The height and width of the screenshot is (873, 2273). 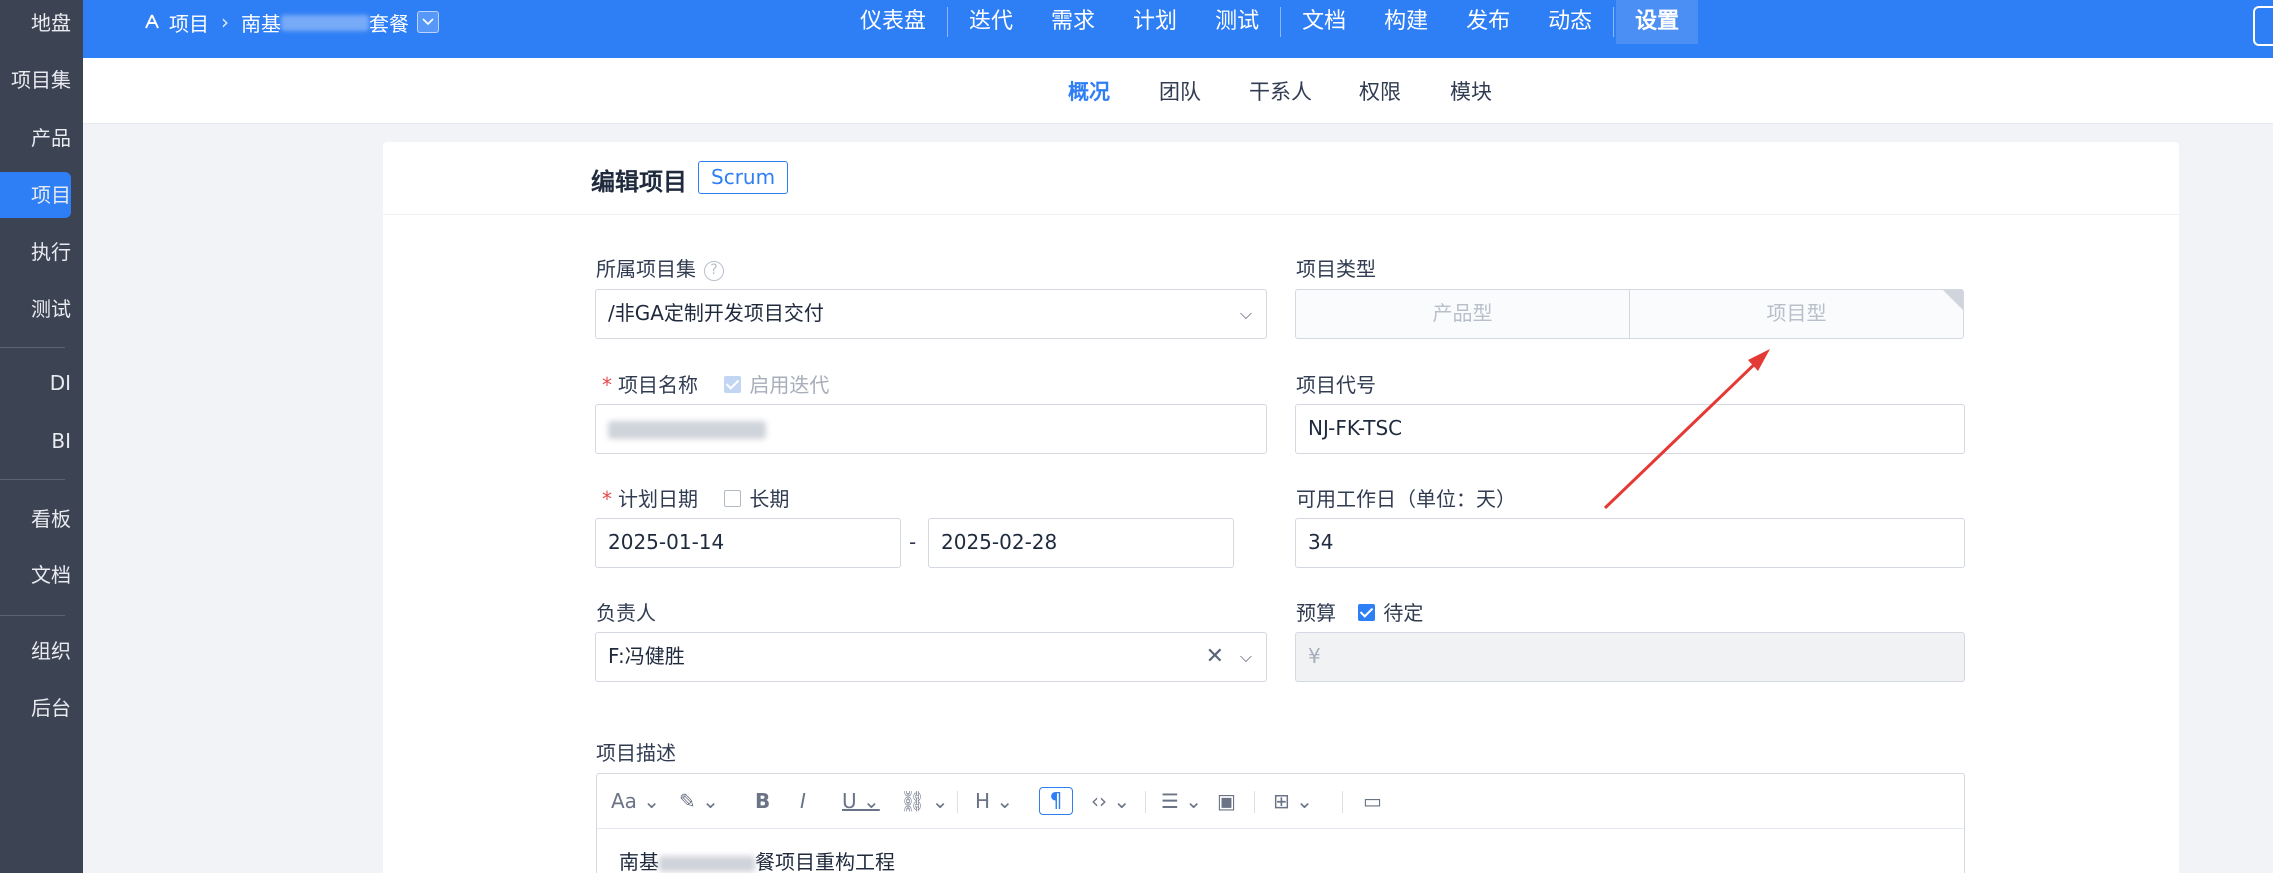 What do you see at coordinates (1089, 91) in the screenshot?
I see `tab-overview: 概况` at bounding box center [1089, 91].